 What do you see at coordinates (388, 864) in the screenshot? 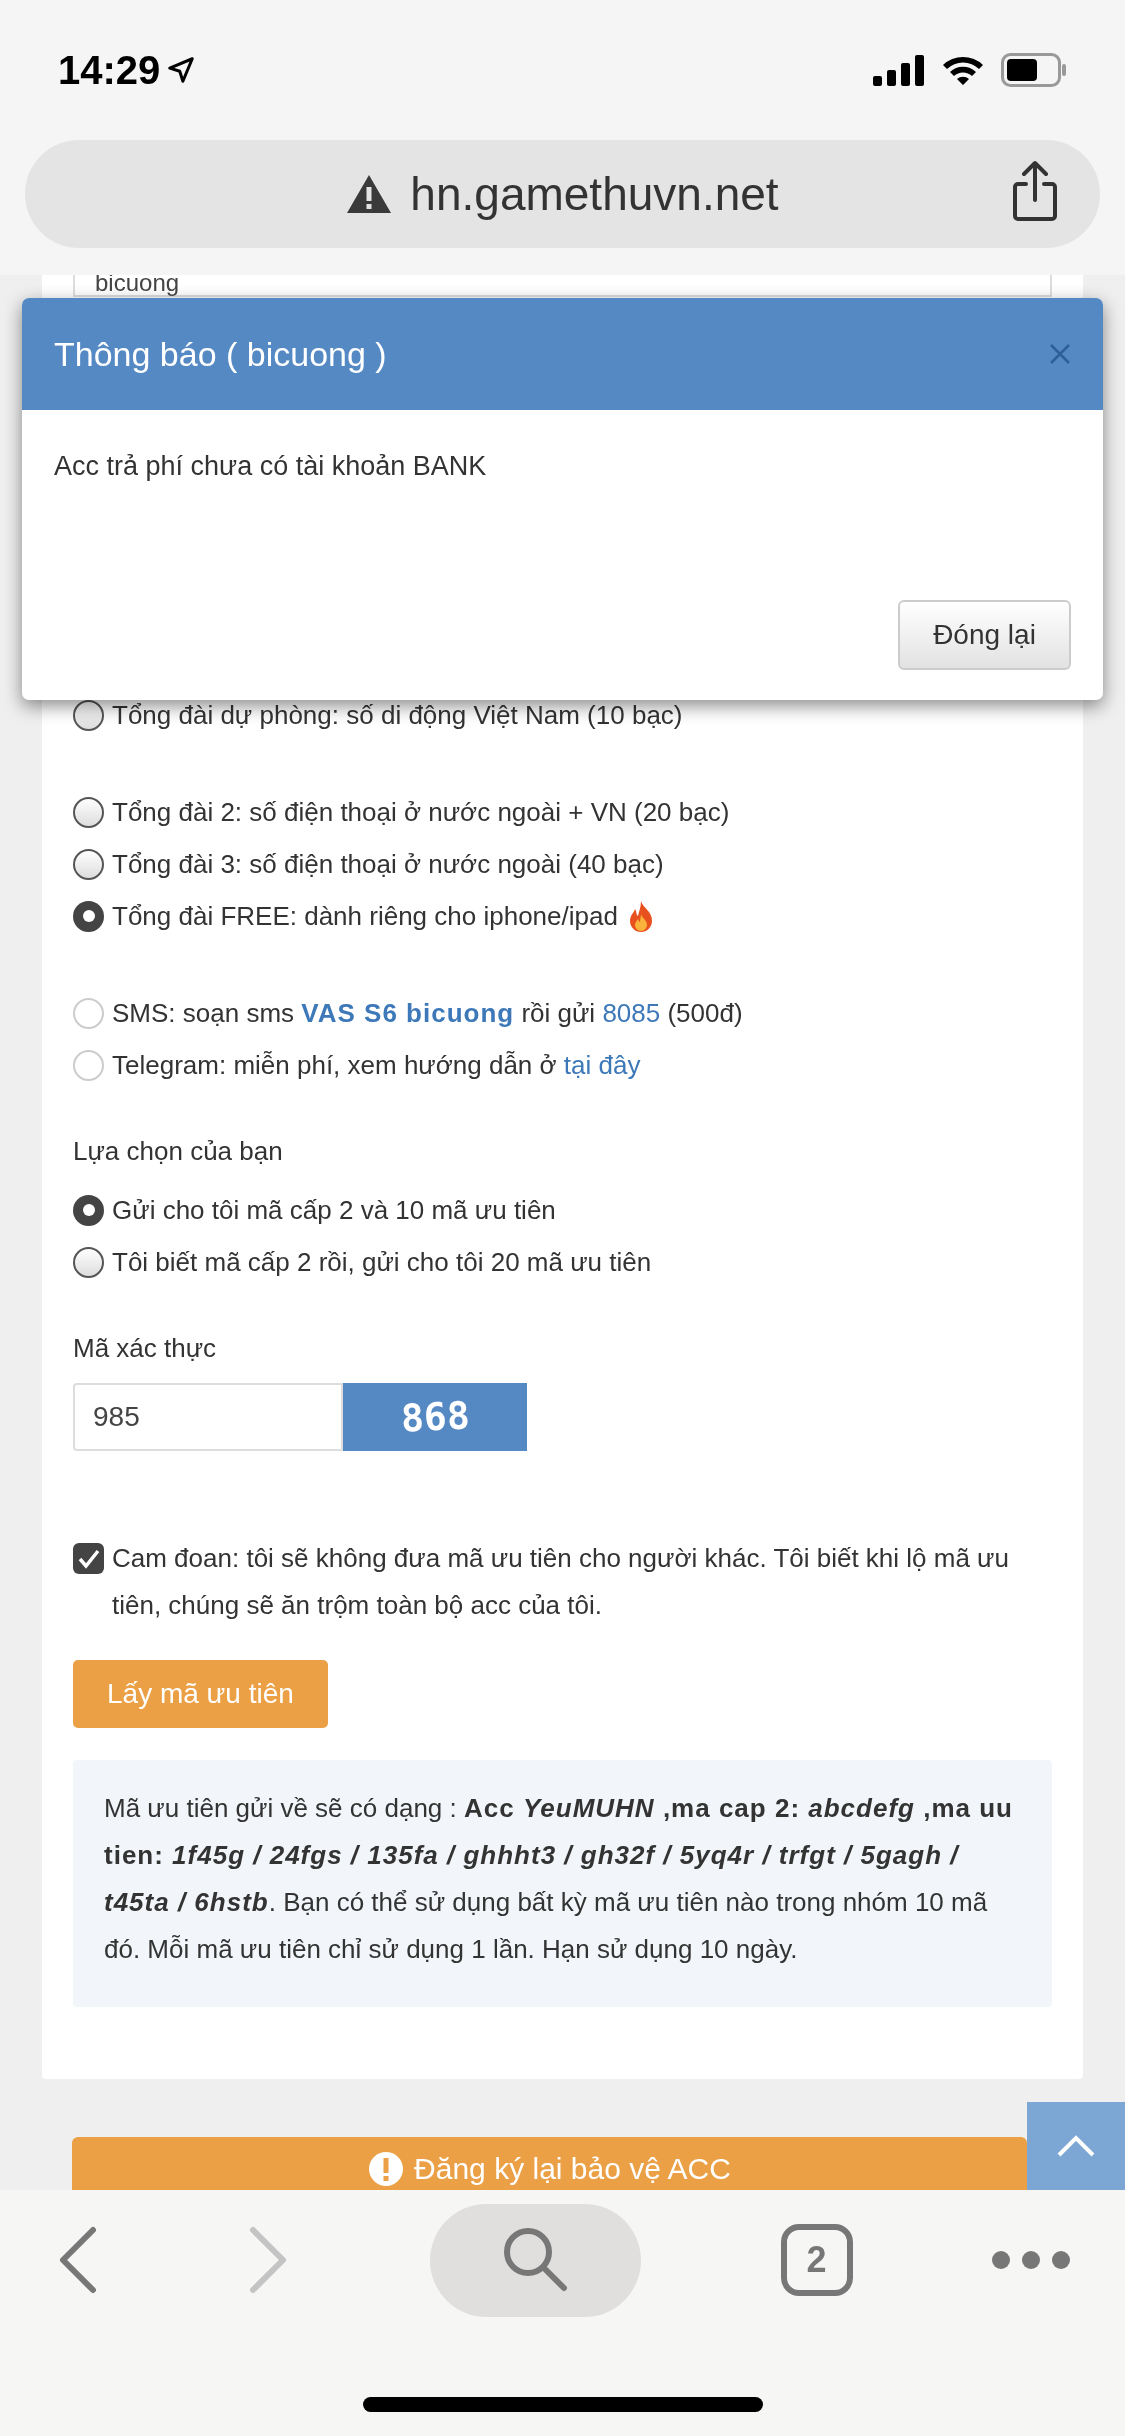
I see `option-label: Tổng đài 3: số điện thoại ở nước ngoài (40 bạc)` at bounding box center [388, 864].